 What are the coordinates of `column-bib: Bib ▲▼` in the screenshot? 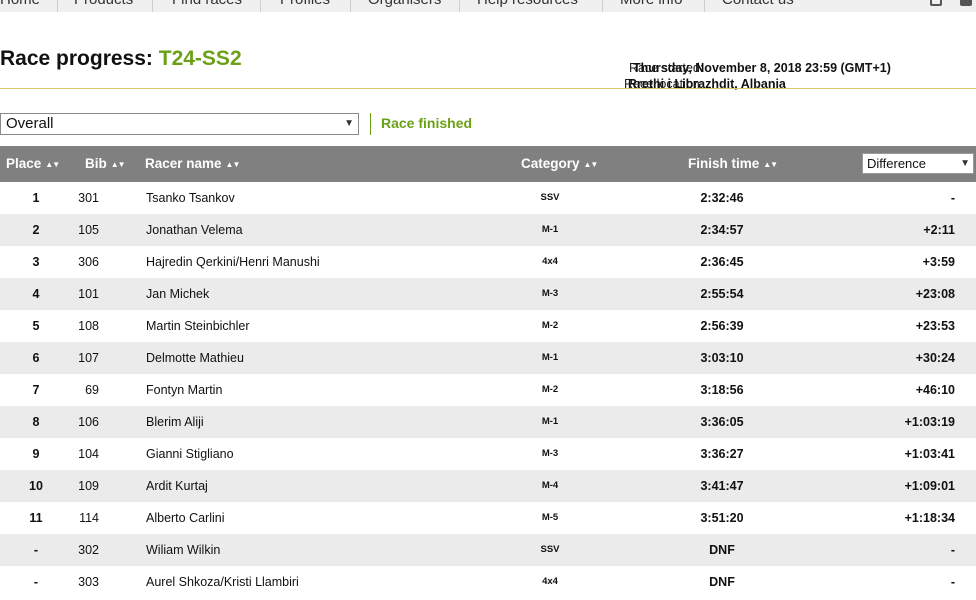 It's located at (105, 163).